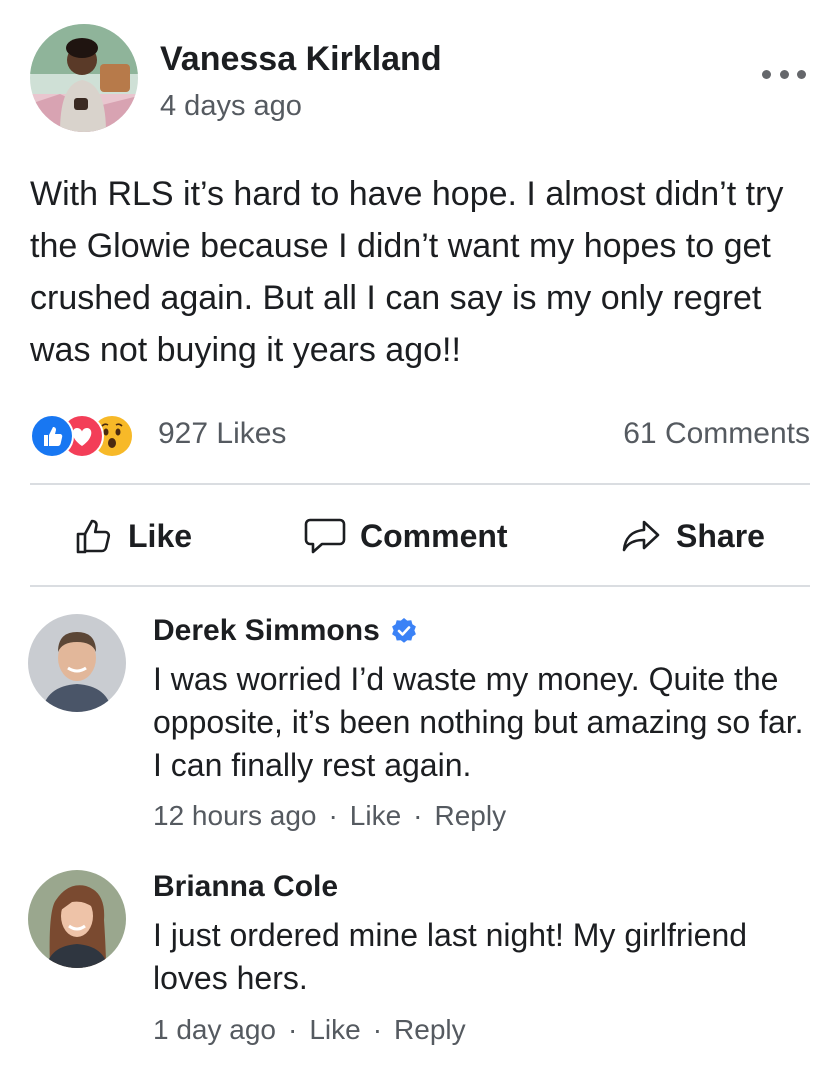 This screenshot has width=840, height=1065. I want to click on share-arrow-icon, so click(641, 536).